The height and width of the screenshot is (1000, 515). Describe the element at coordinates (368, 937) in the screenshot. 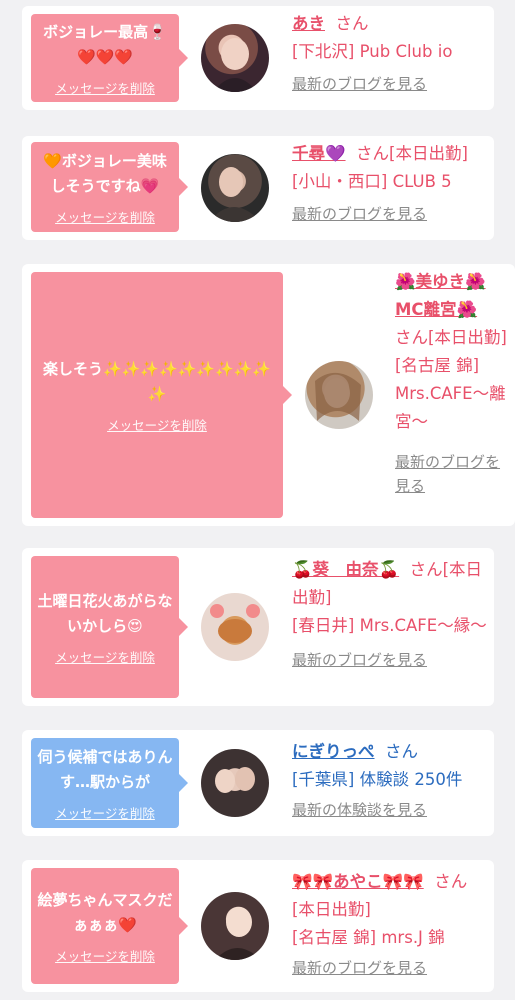

I see `shop-label: [名古屋 錦] mrs.J 錦` at that location.